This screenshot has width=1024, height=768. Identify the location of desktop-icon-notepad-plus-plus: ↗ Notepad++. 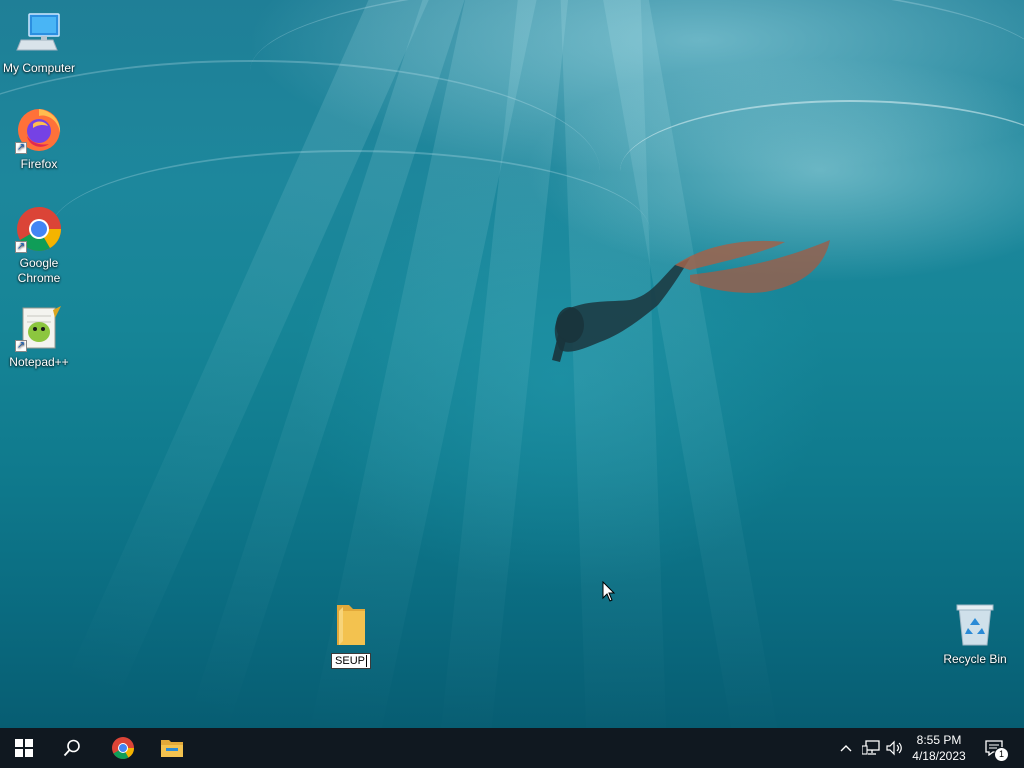
(39, 337).